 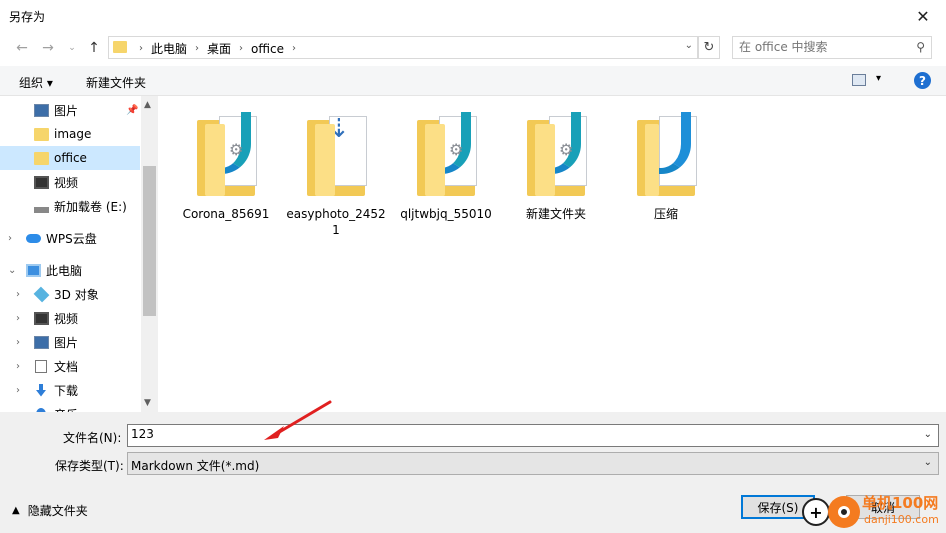 What do you see at coordinates (132, 110) in the screenshot?
I see `pin-icon: 📌` at bounding box center [132, 110].